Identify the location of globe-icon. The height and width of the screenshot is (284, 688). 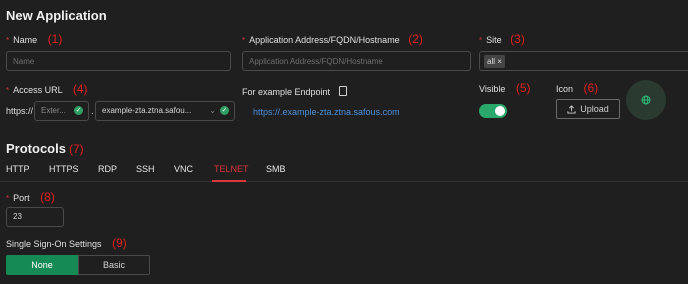
(646, 100).